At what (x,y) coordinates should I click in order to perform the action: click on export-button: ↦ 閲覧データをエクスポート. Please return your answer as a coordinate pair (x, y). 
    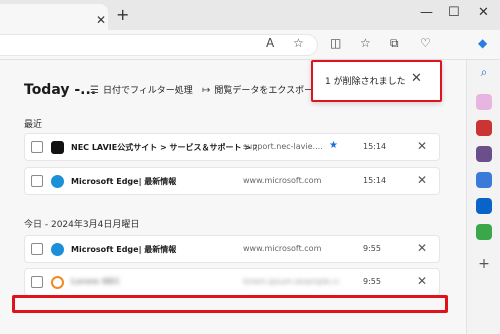
    Looking at the image, I should click on (257, 89).